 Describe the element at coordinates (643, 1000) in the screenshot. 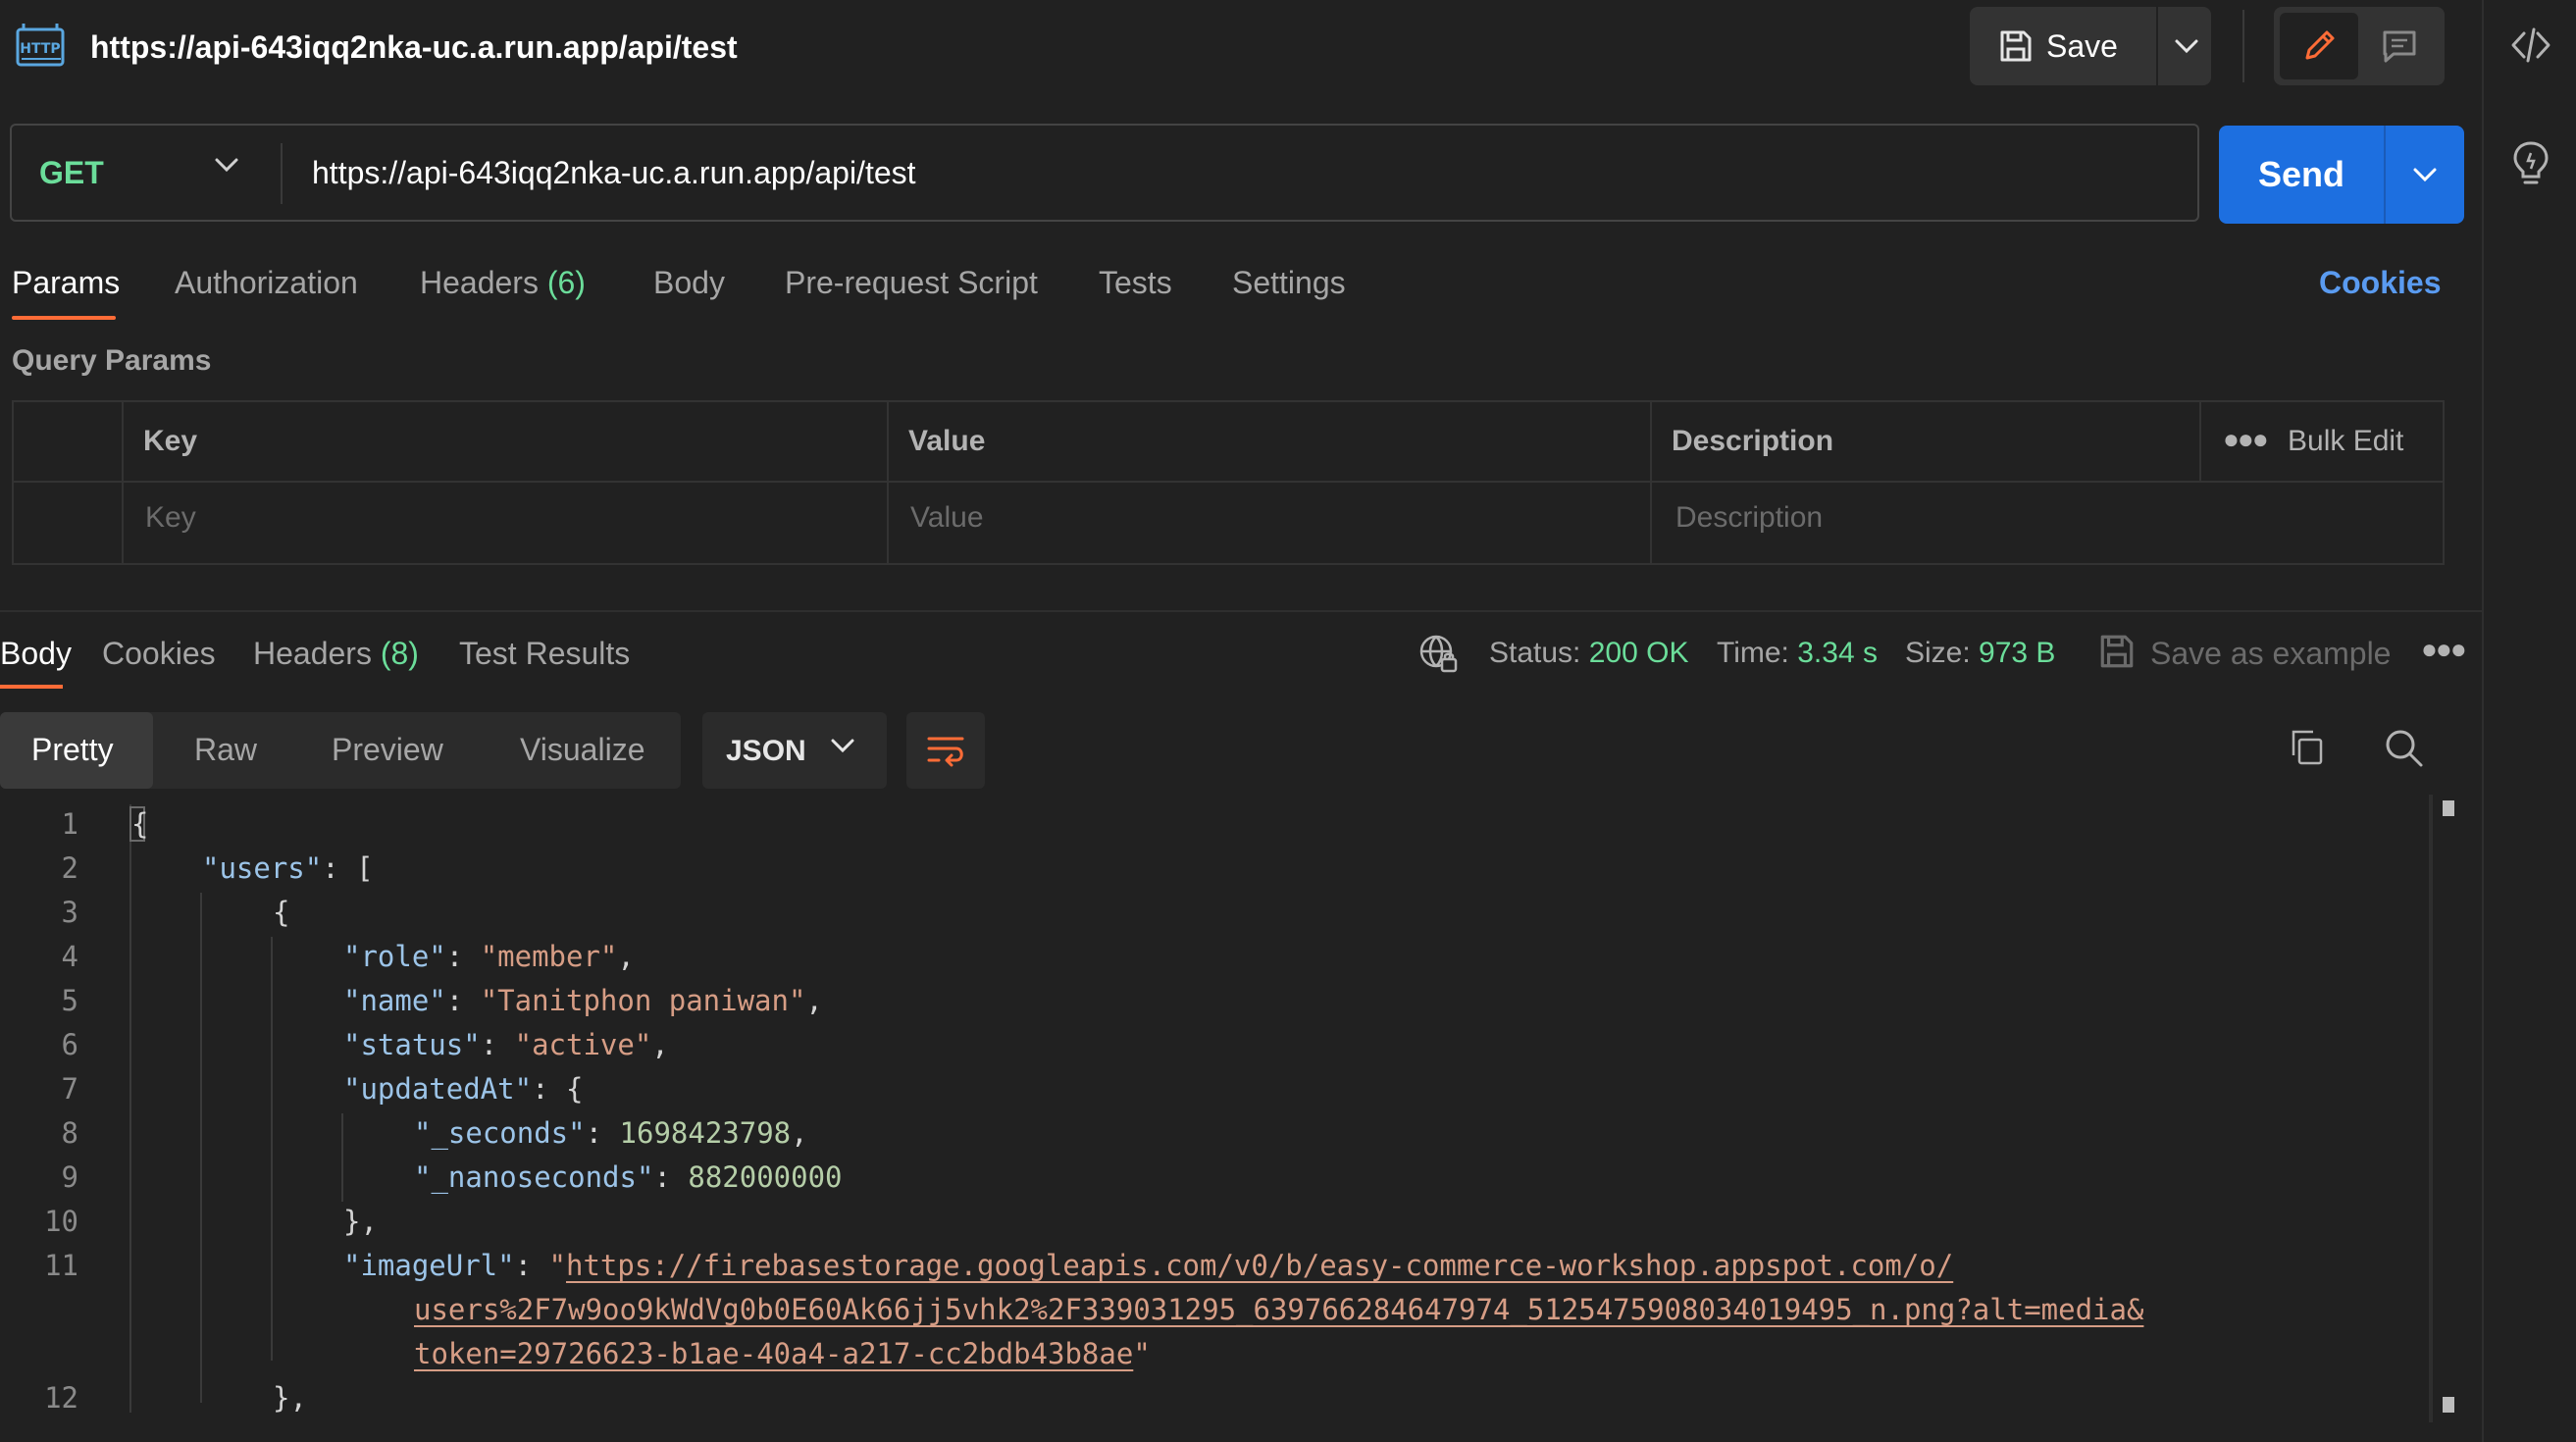

I see `json-string: "Tanitphon paniwan"` at that location.